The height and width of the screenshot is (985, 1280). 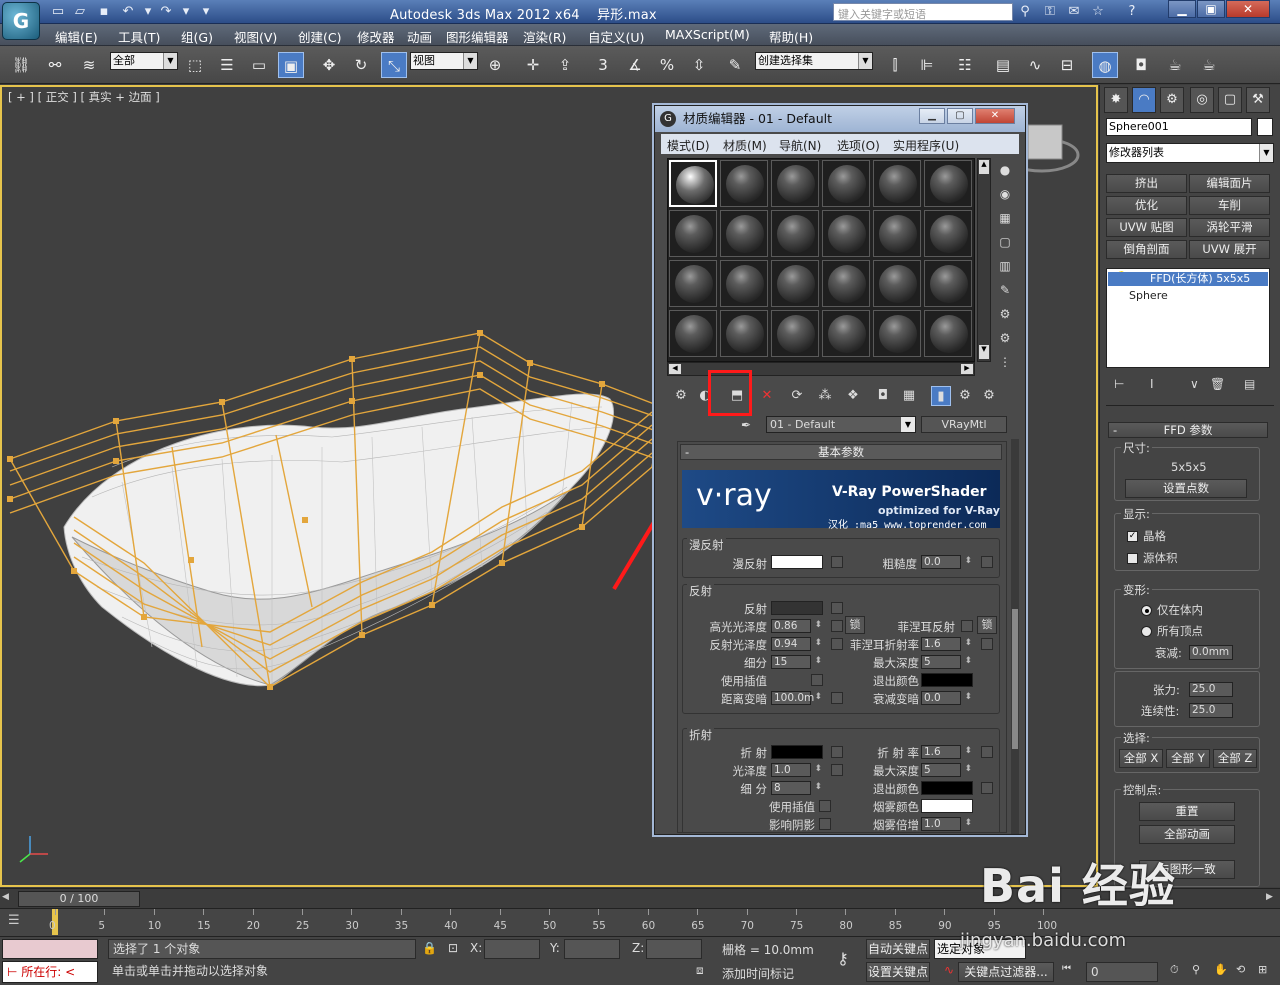 What do you see at coordinates (1146, 610) in the screenshot?
I see `only-in-volume-radio` at bounding box center [1146, 610].